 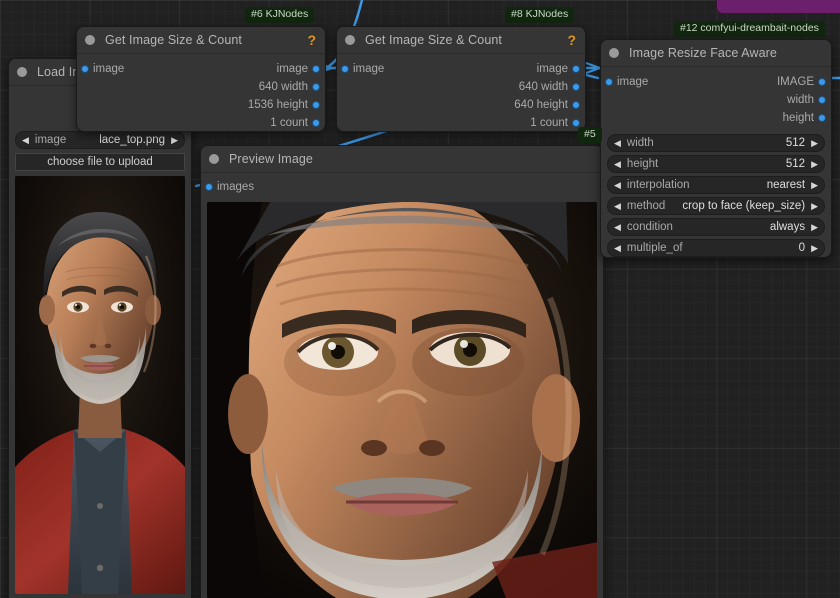 What do you see at coordinates (201, 105) in the screenshot?
I see `output-slot-height: 1536 height` at bounding box center [201, 105].